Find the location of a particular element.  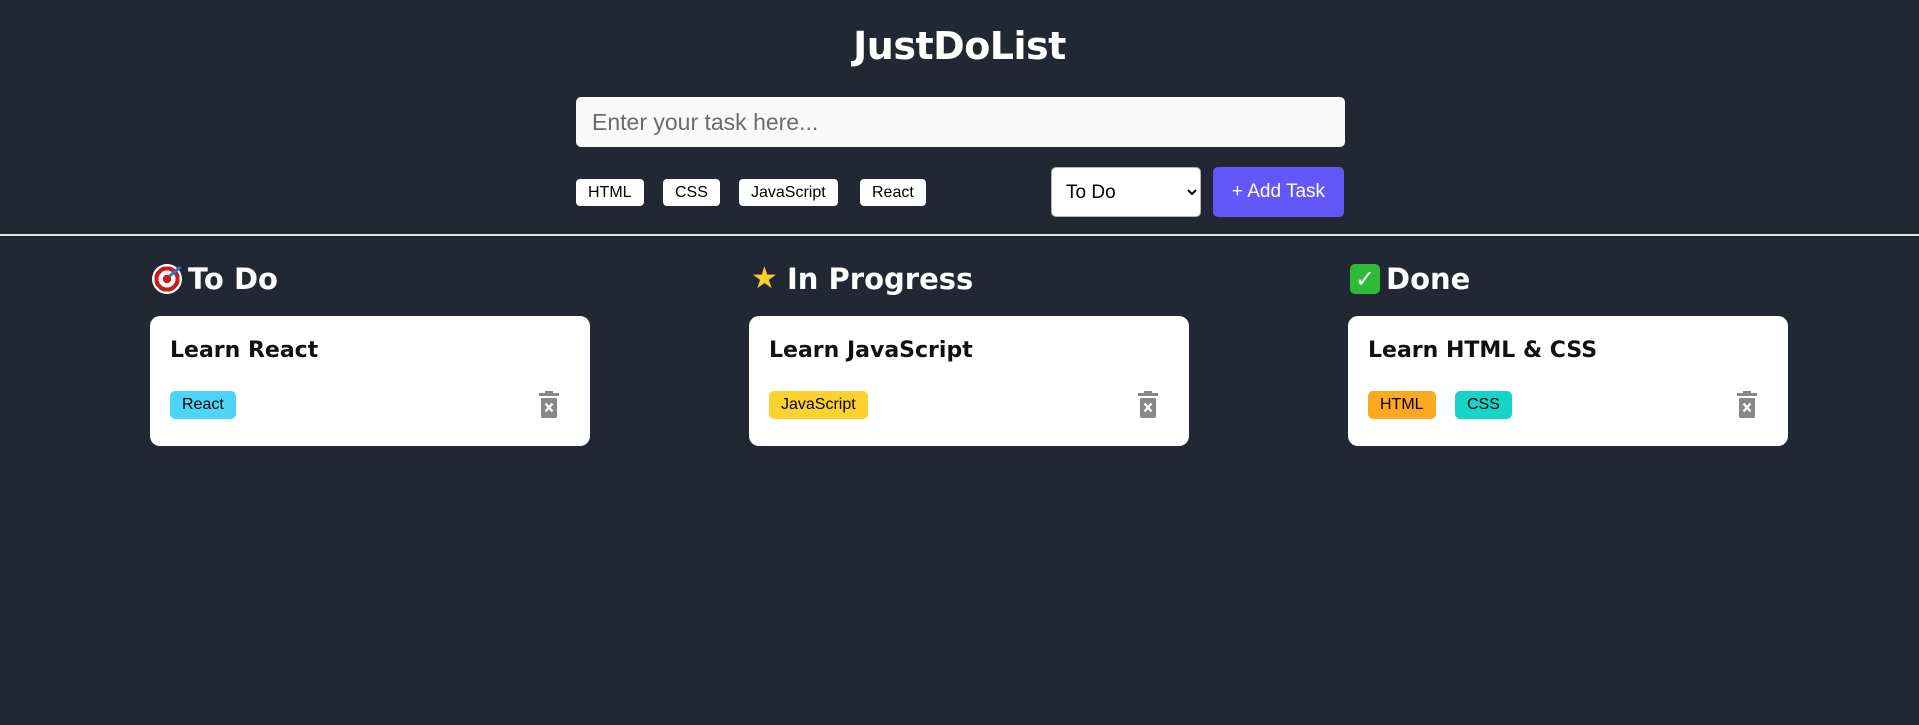

column-heading-in-progress: ★ In Progress is located at coordinates (969, 279).